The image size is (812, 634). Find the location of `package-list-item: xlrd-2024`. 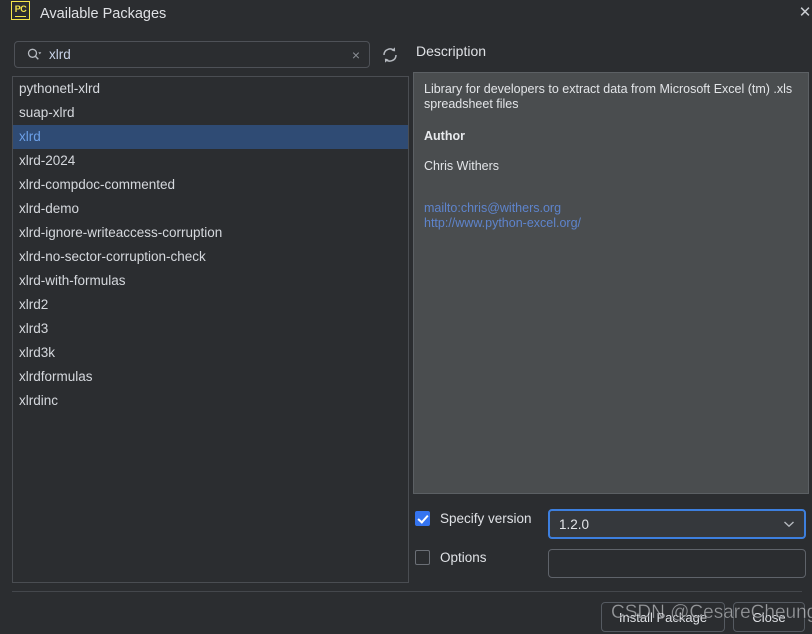

package-list-item: xlrd-2024 is located at coordinates (210, 161).